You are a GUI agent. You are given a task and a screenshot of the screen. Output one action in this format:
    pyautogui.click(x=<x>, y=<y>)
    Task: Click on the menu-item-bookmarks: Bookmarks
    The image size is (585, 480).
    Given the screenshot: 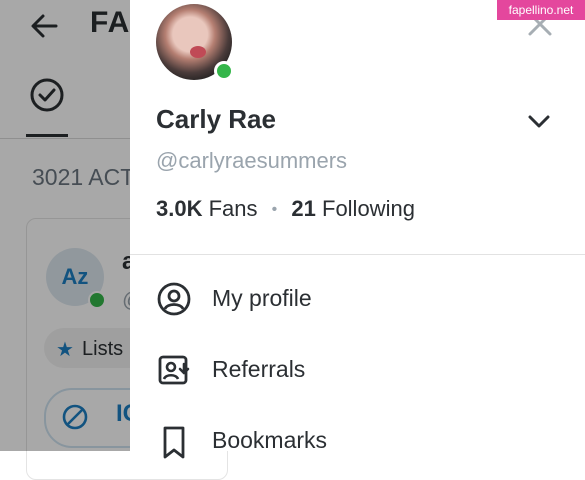 What is the action you would take?
    pyautogui.click(x=357, y=441)
    